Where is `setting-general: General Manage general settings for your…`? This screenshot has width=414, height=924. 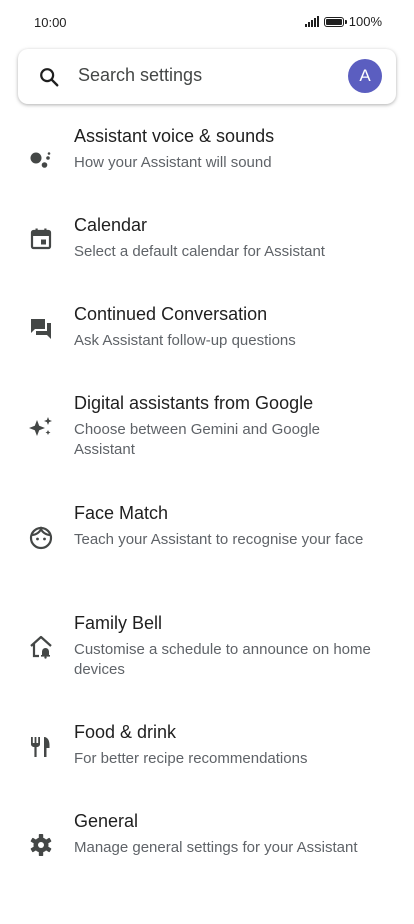
setting-general: General Manage general settings for your… is located at coordinates (207, 856).